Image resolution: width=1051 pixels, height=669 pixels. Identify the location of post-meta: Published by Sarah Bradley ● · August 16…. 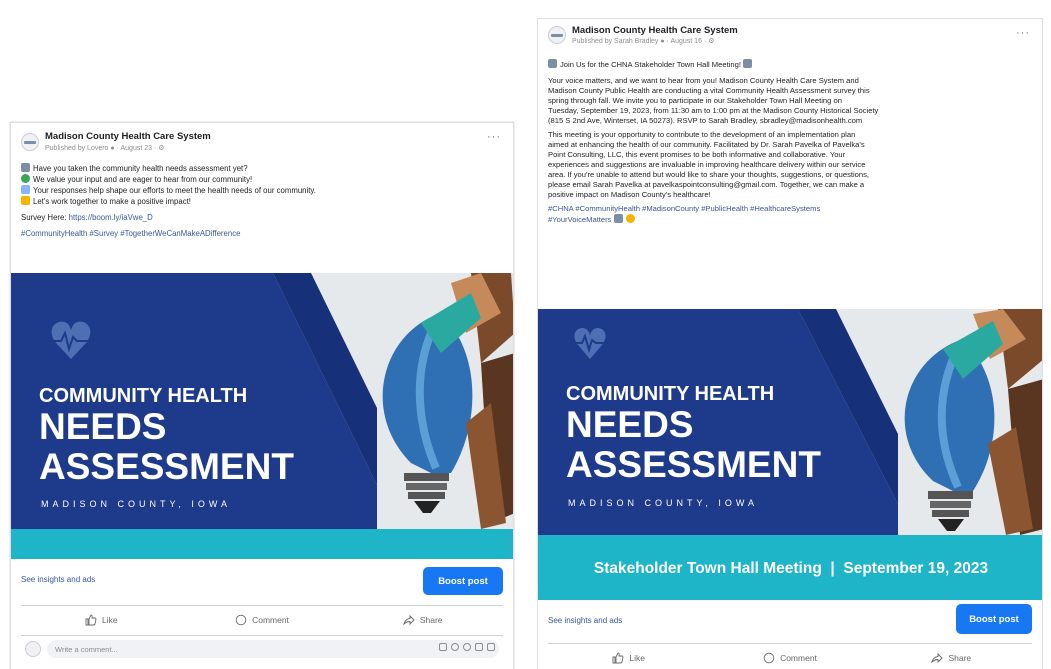
(643, 41).